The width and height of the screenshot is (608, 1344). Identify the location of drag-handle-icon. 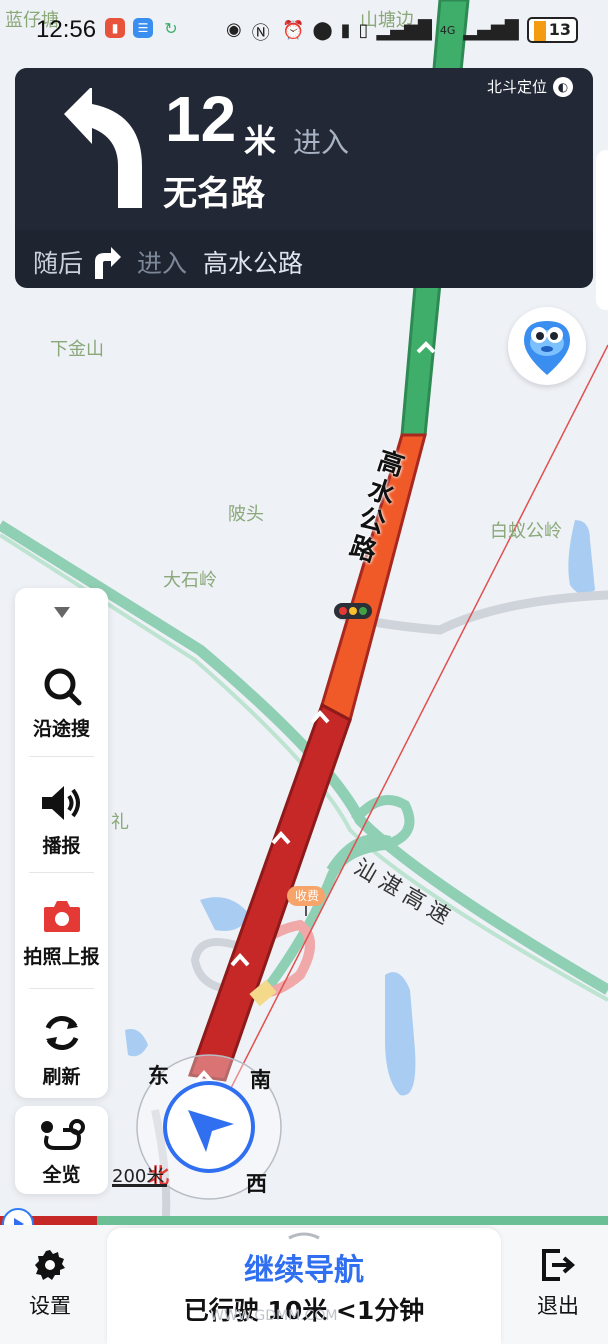
(304, 1235).